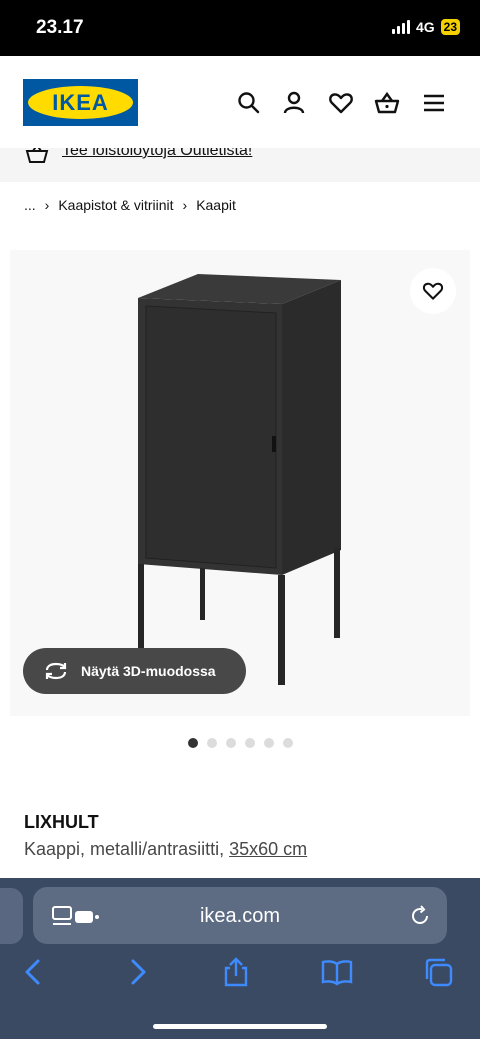 Image resolution: width=480 pixels, height=1039 pixels. What do you see at coordinates (450, 27) in the screenshot?
I see `battery-icon: 23` at bounding box center [450, 27].